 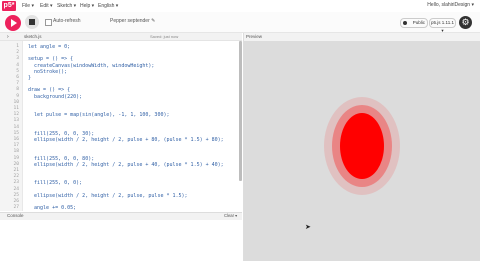 What do you see at coordinates (17, 71) in the screenshot?
I see `line-number: 5` at bounding box center [17, 71].